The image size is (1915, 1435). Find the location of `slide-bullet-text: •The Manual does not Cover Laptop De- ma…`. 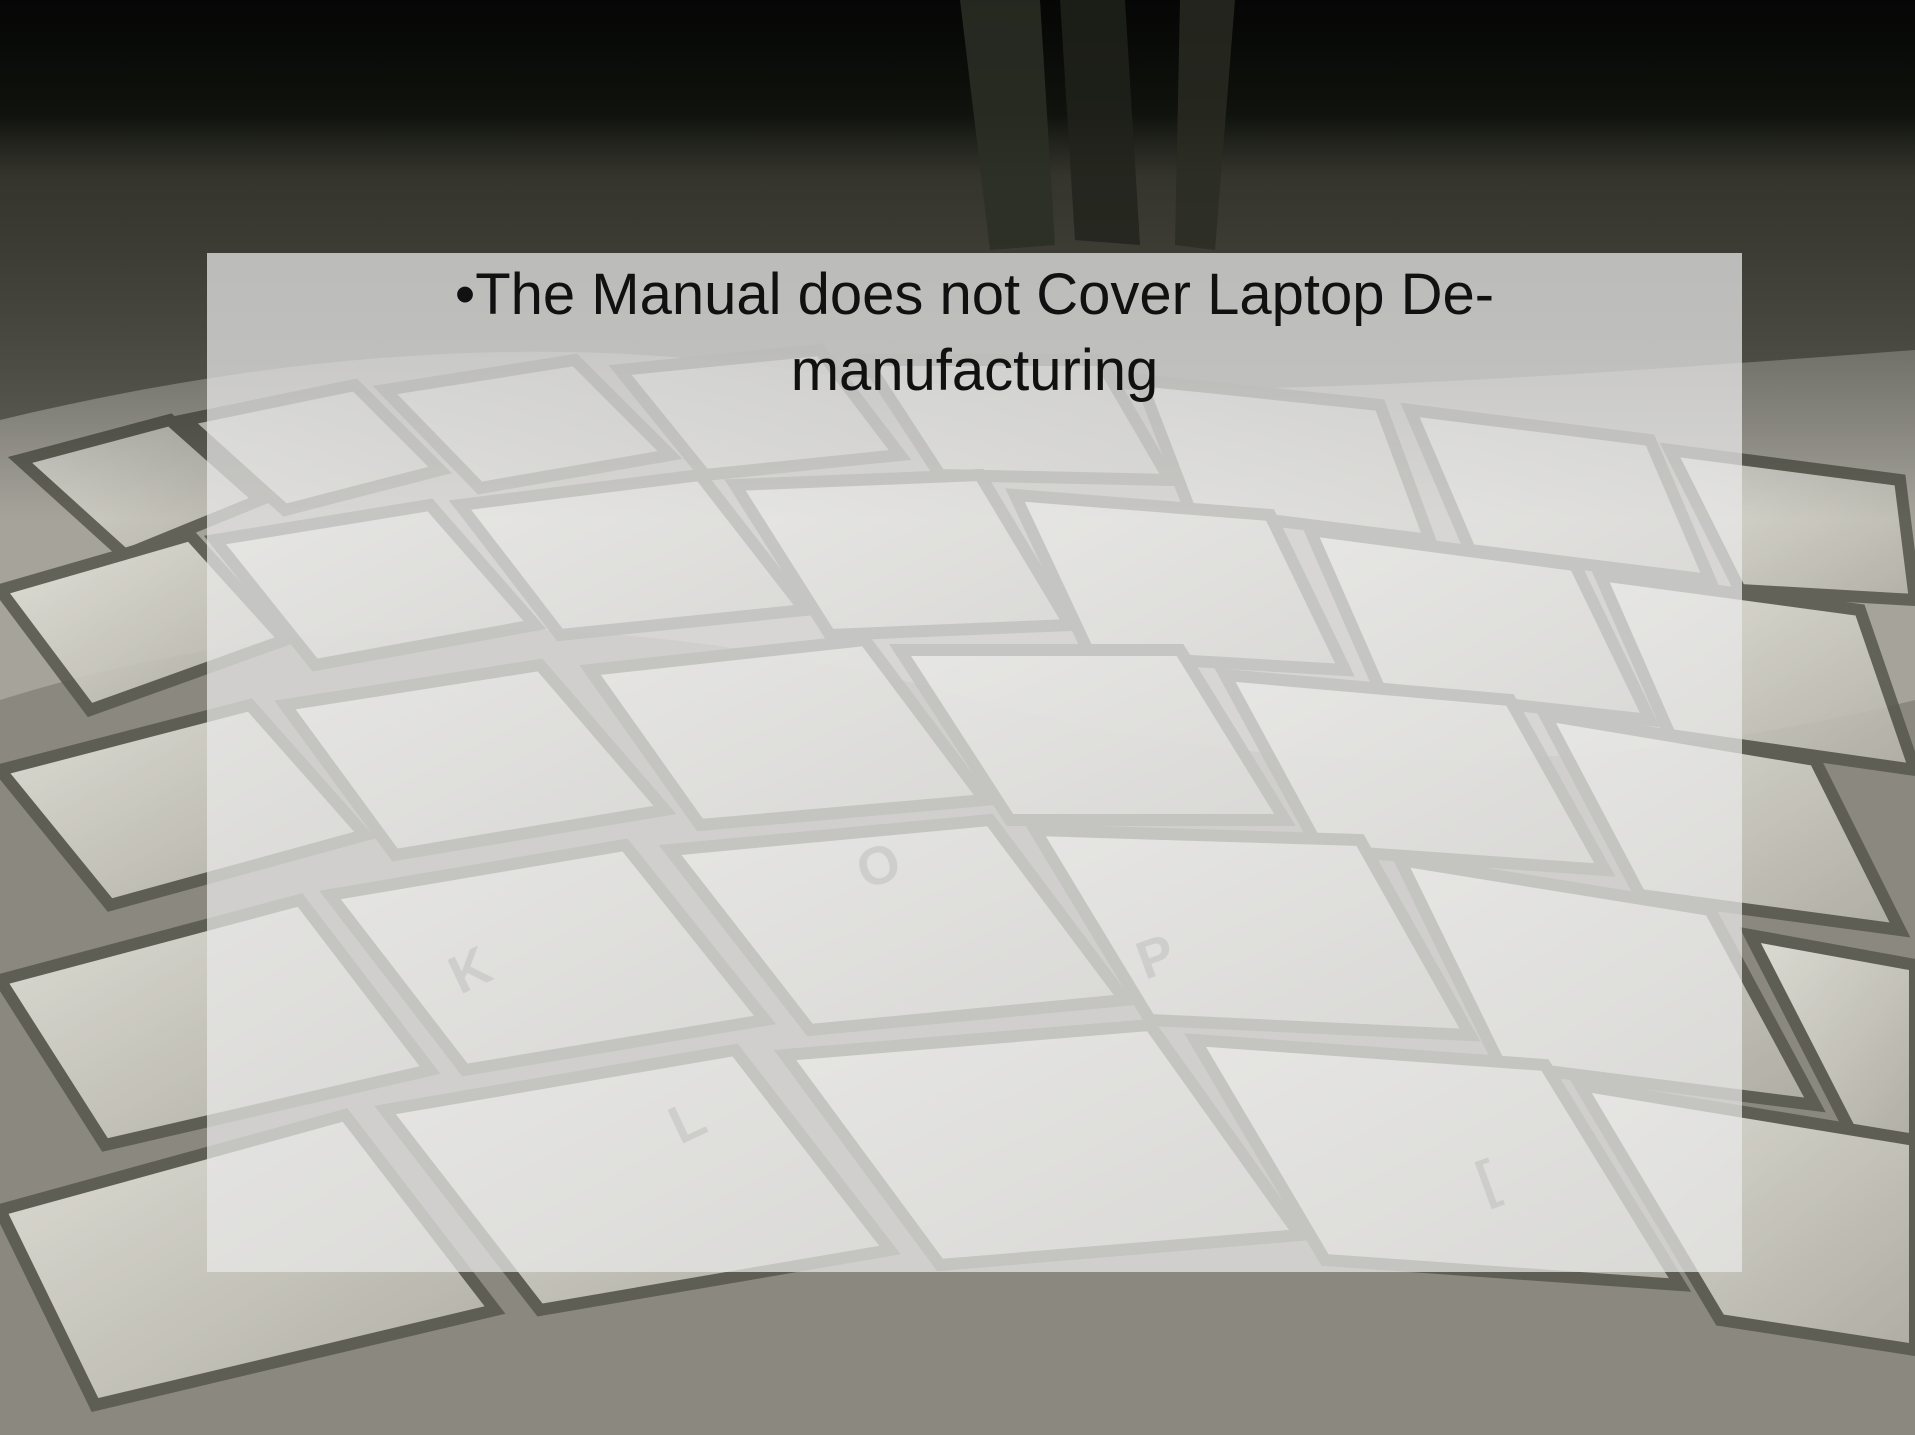

slide-bullet-text: •The Manual does not Cover Laptop De- ma… is located at coordinates (974, 331).